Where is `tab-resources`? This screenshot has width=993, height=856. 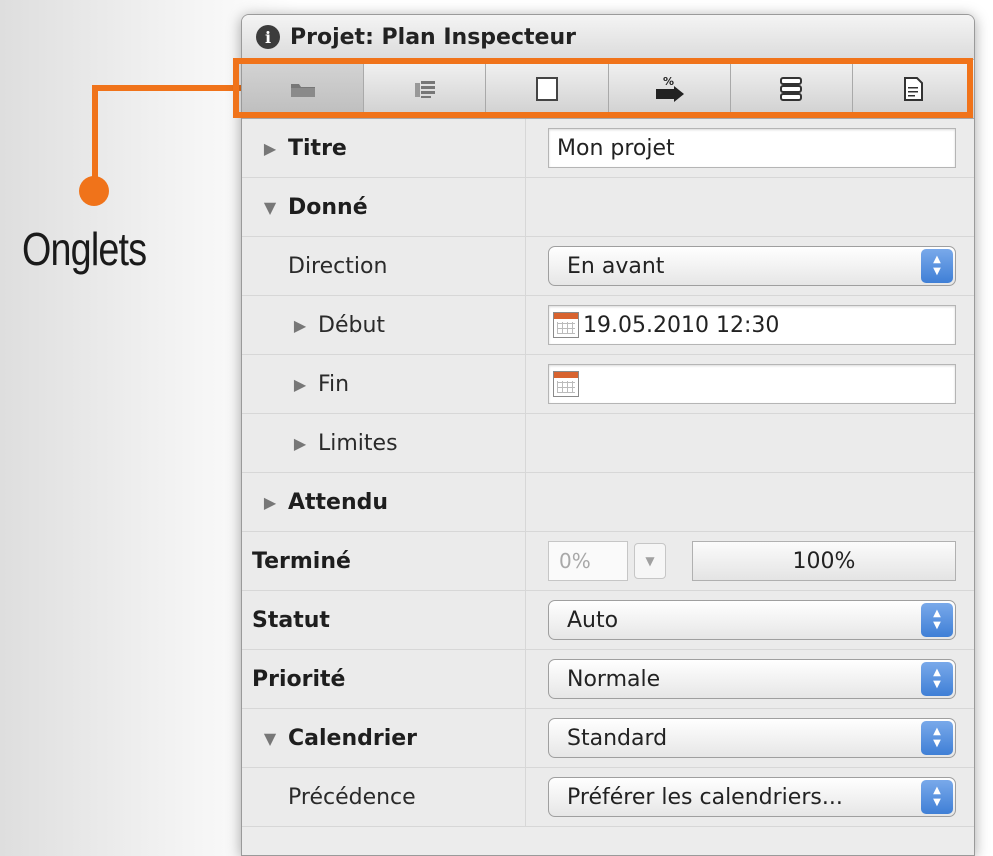
tab-resources is located at coordinates (425, 89).